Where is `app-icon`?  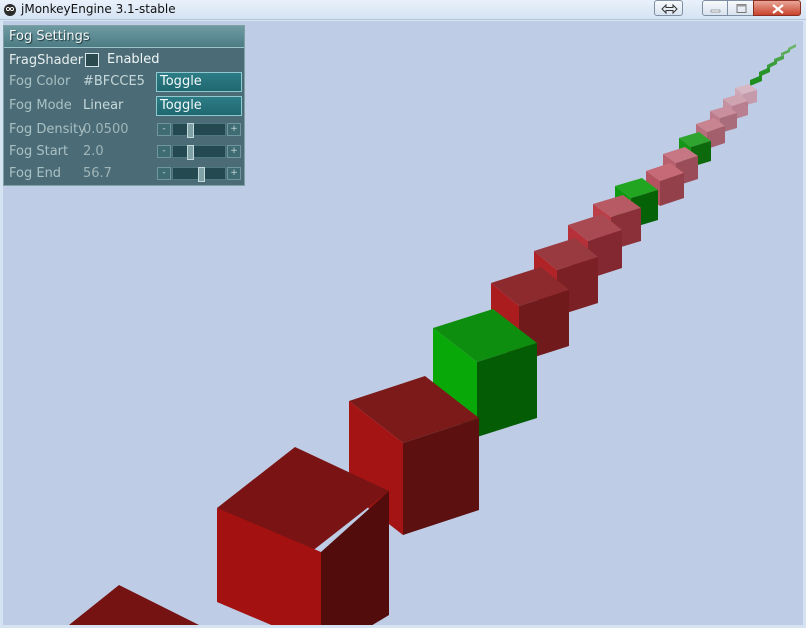
app-icon is located at coordinates (10, 10).